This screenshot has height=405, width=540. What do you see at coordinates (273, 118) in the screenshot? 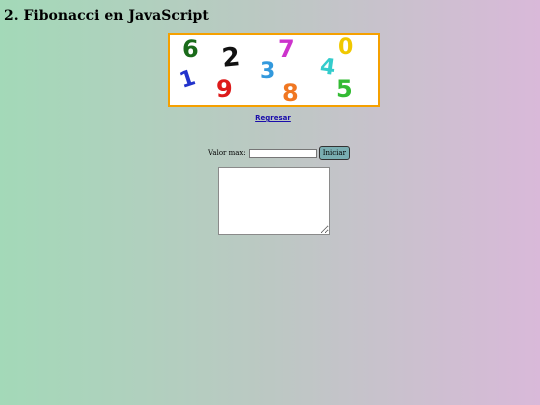
I see `back-link: Regresar` at bounding box center [273, 118].